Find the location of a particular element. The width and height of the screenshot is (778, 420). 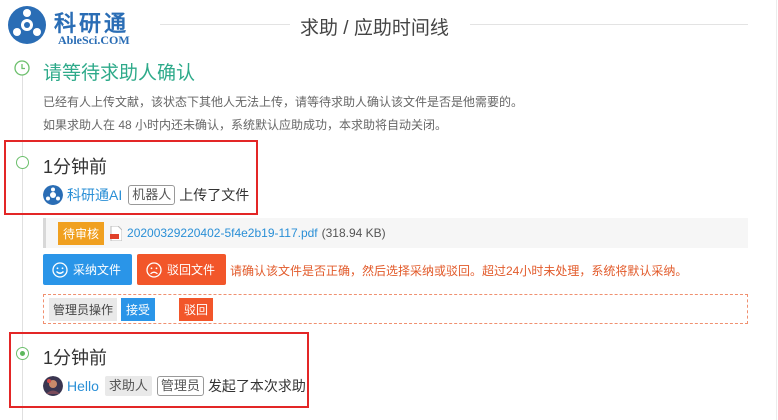

timeline-dot-active is located at coordinates (22, 353).